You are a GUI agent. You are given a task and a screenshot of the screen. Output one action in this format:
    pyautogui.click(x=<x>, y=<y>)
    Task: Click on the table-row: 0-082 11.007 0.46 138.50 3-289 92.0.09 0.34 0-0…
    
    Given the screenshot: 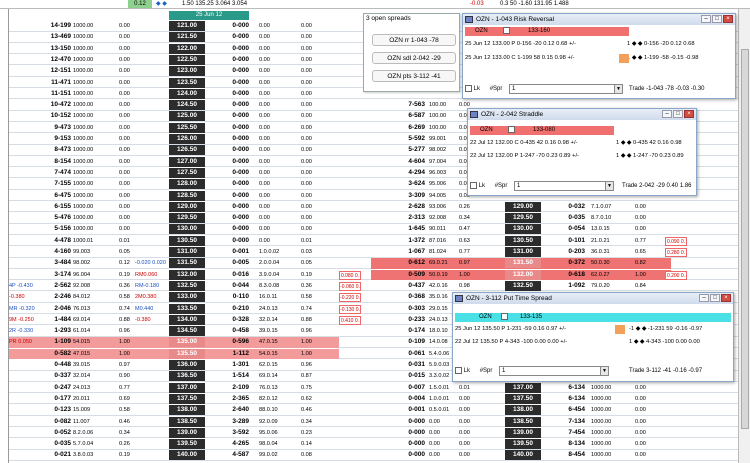 What is the action you would take?
    pyautogui.click(x=374, y=422)
    